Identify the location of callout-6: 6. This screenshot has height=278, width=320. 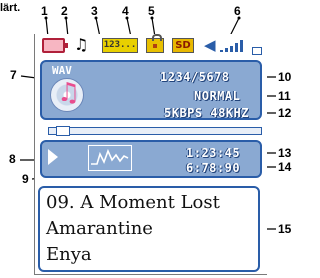
(237, 11).